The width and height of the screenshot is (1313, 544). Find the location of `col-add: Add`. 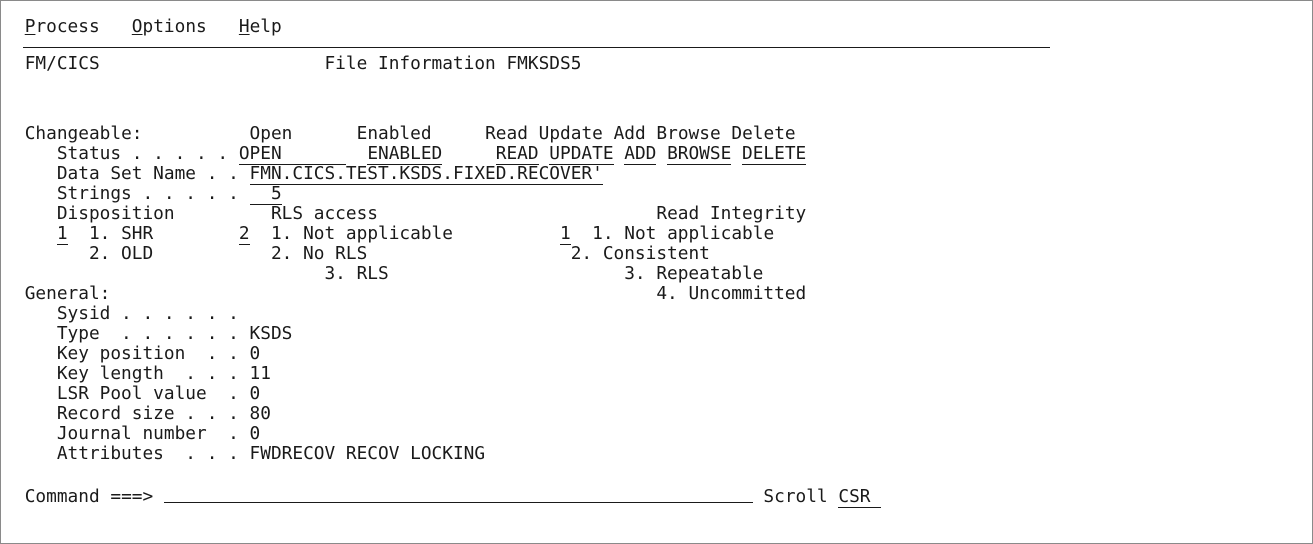

col-add: Add is located at coordinates (629, 133).